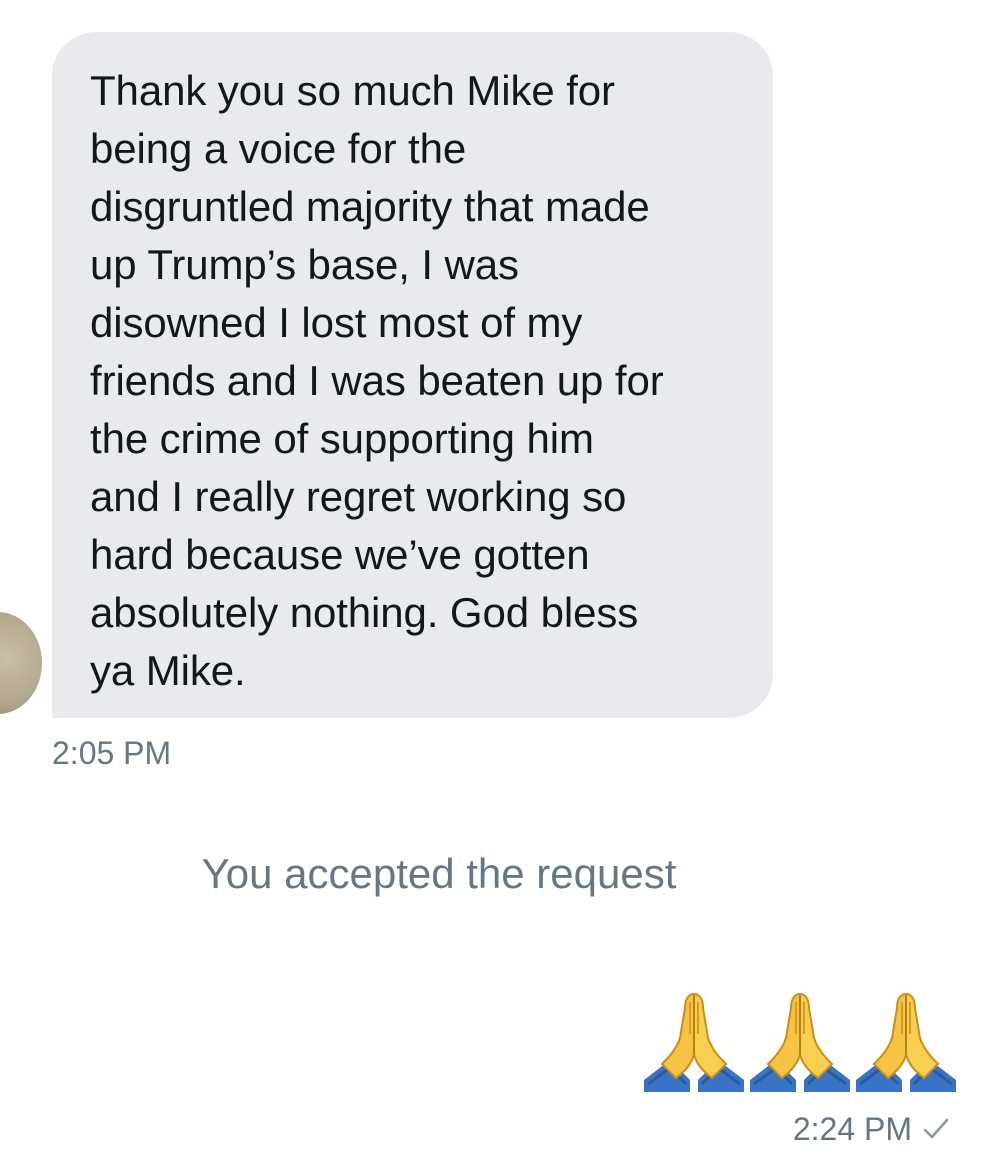 Image resolution: width=1002 pixels, height=1174 pixels. I want to click on folded-hands-icon, so click(800, 1043).